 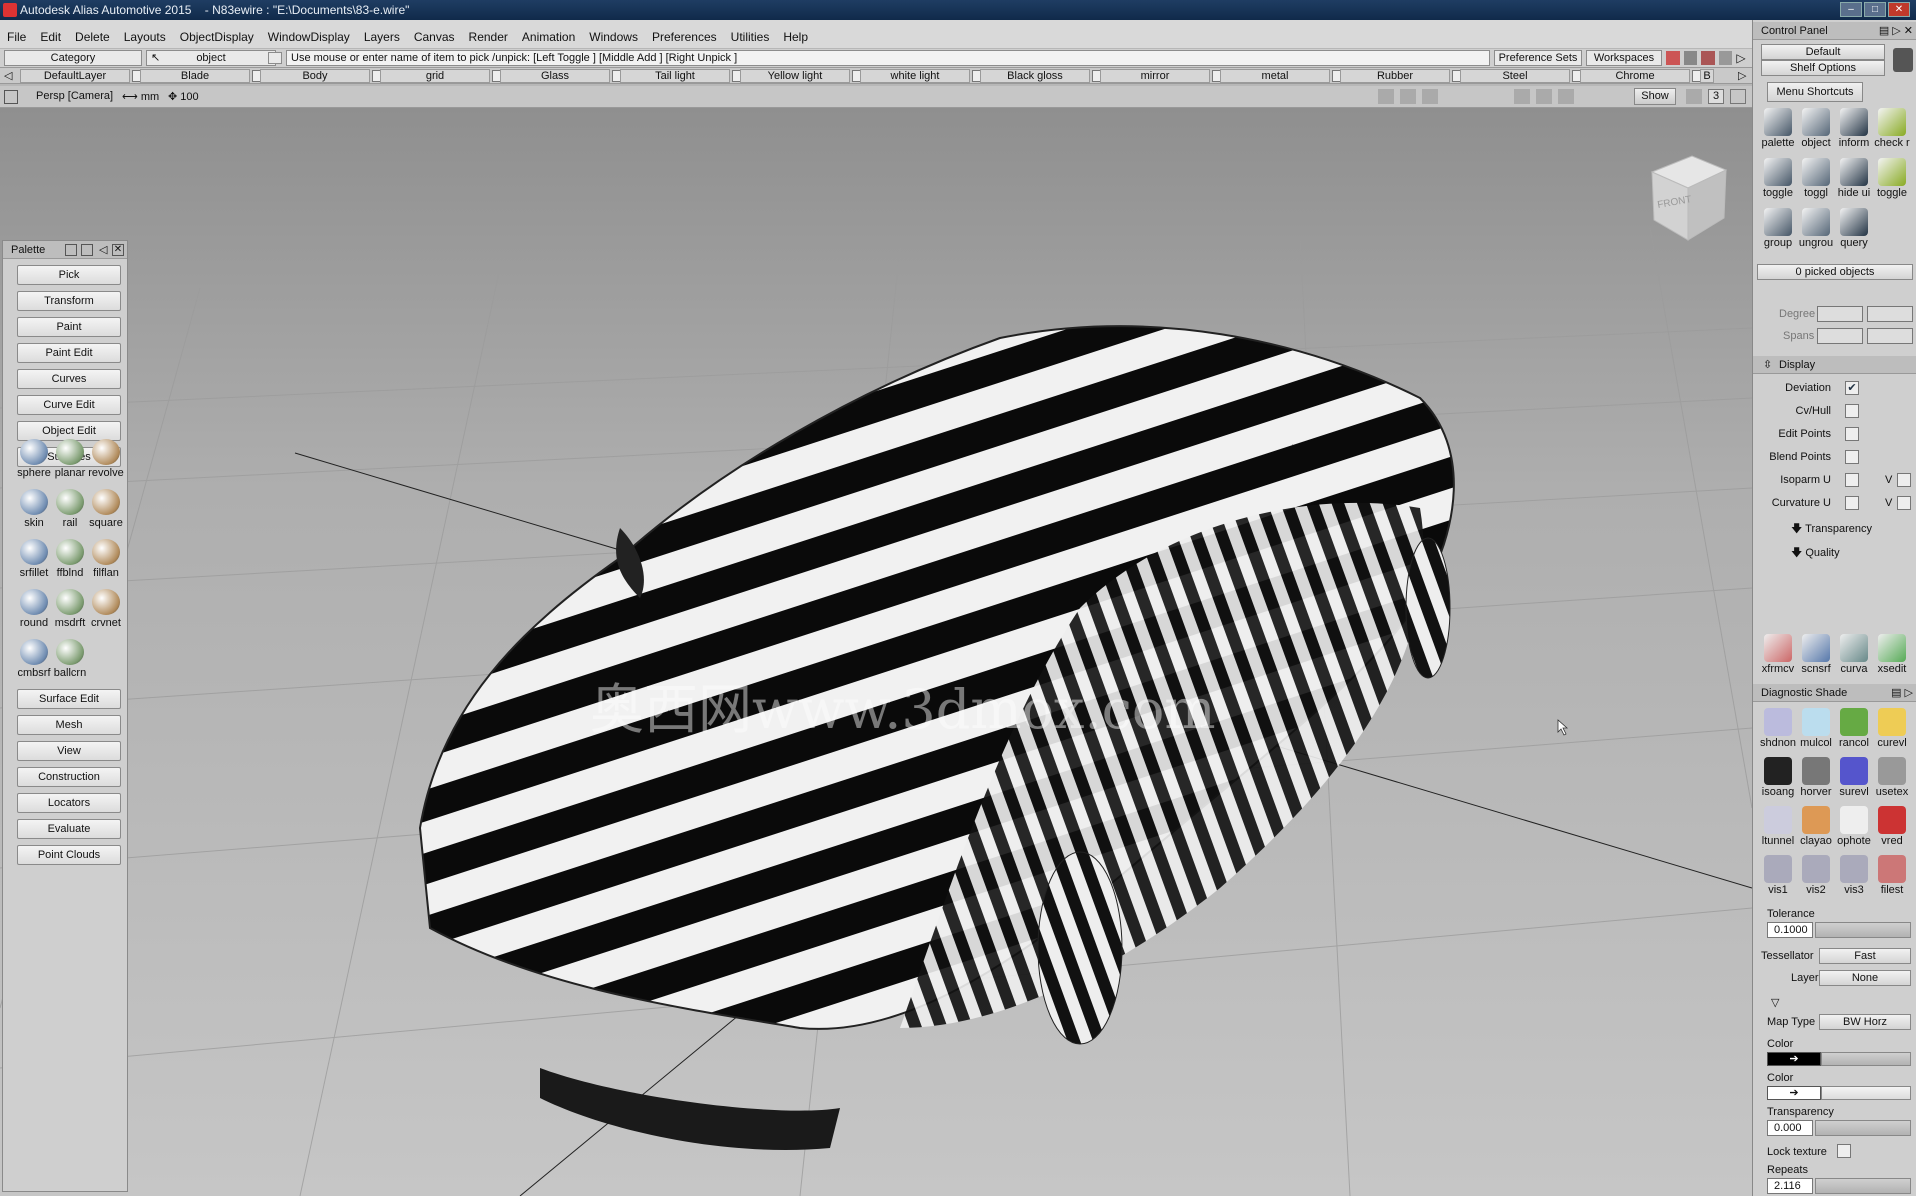 I want to click on palette-button-curves: Curves, so click(x=69, y=379).